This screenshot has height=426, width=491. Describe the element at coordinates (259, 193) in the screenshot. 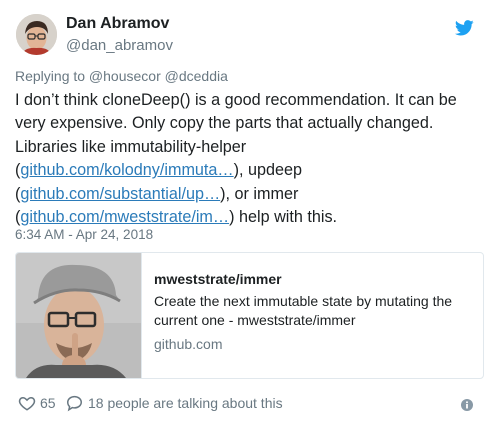

I see `text-fragment: ), or immer` at that location.